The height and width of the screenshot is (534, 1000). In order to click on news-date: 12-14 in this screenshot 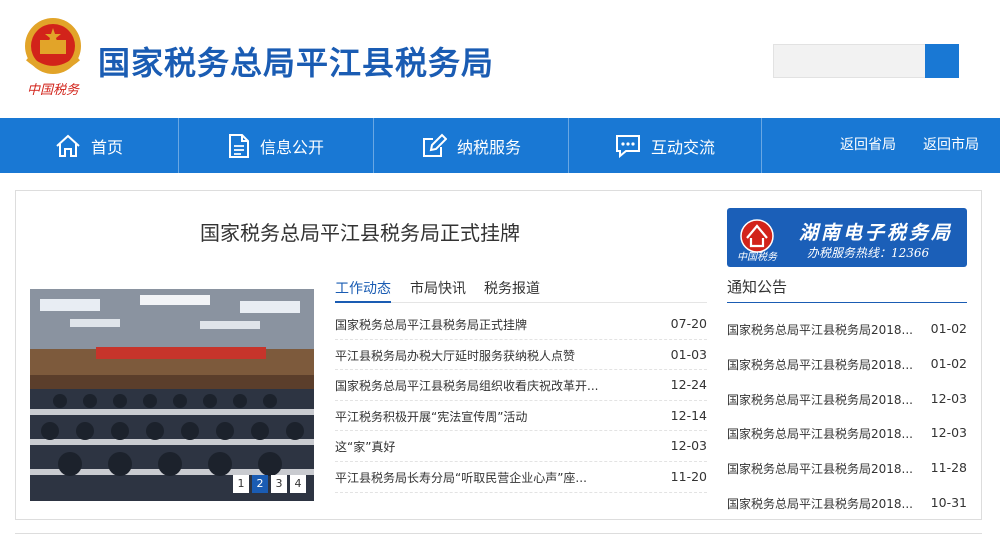, I will do `click(688, 415)`.